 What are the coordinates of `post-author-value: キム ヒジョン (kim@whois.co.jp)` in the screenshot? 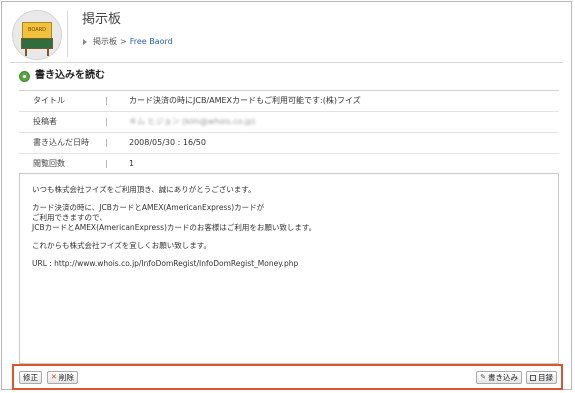 It's located at (192, 121).